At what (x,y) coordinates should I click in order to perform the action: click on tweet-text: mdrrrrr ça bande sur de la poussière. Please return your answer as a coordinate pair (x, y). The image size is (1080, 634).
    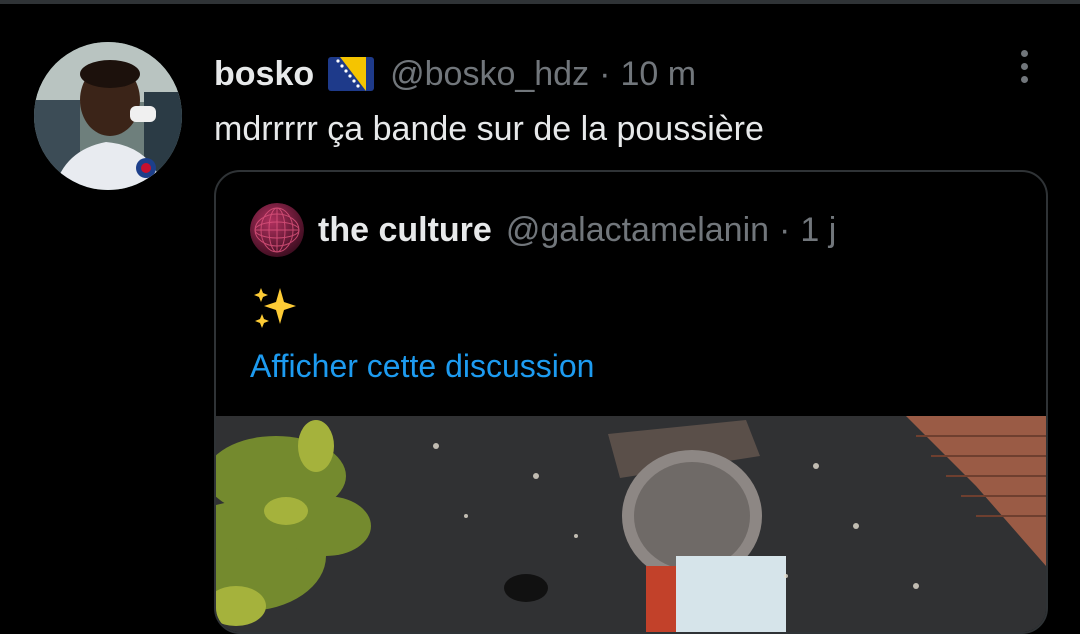
    Looking at the image, I should click on (489, 129).